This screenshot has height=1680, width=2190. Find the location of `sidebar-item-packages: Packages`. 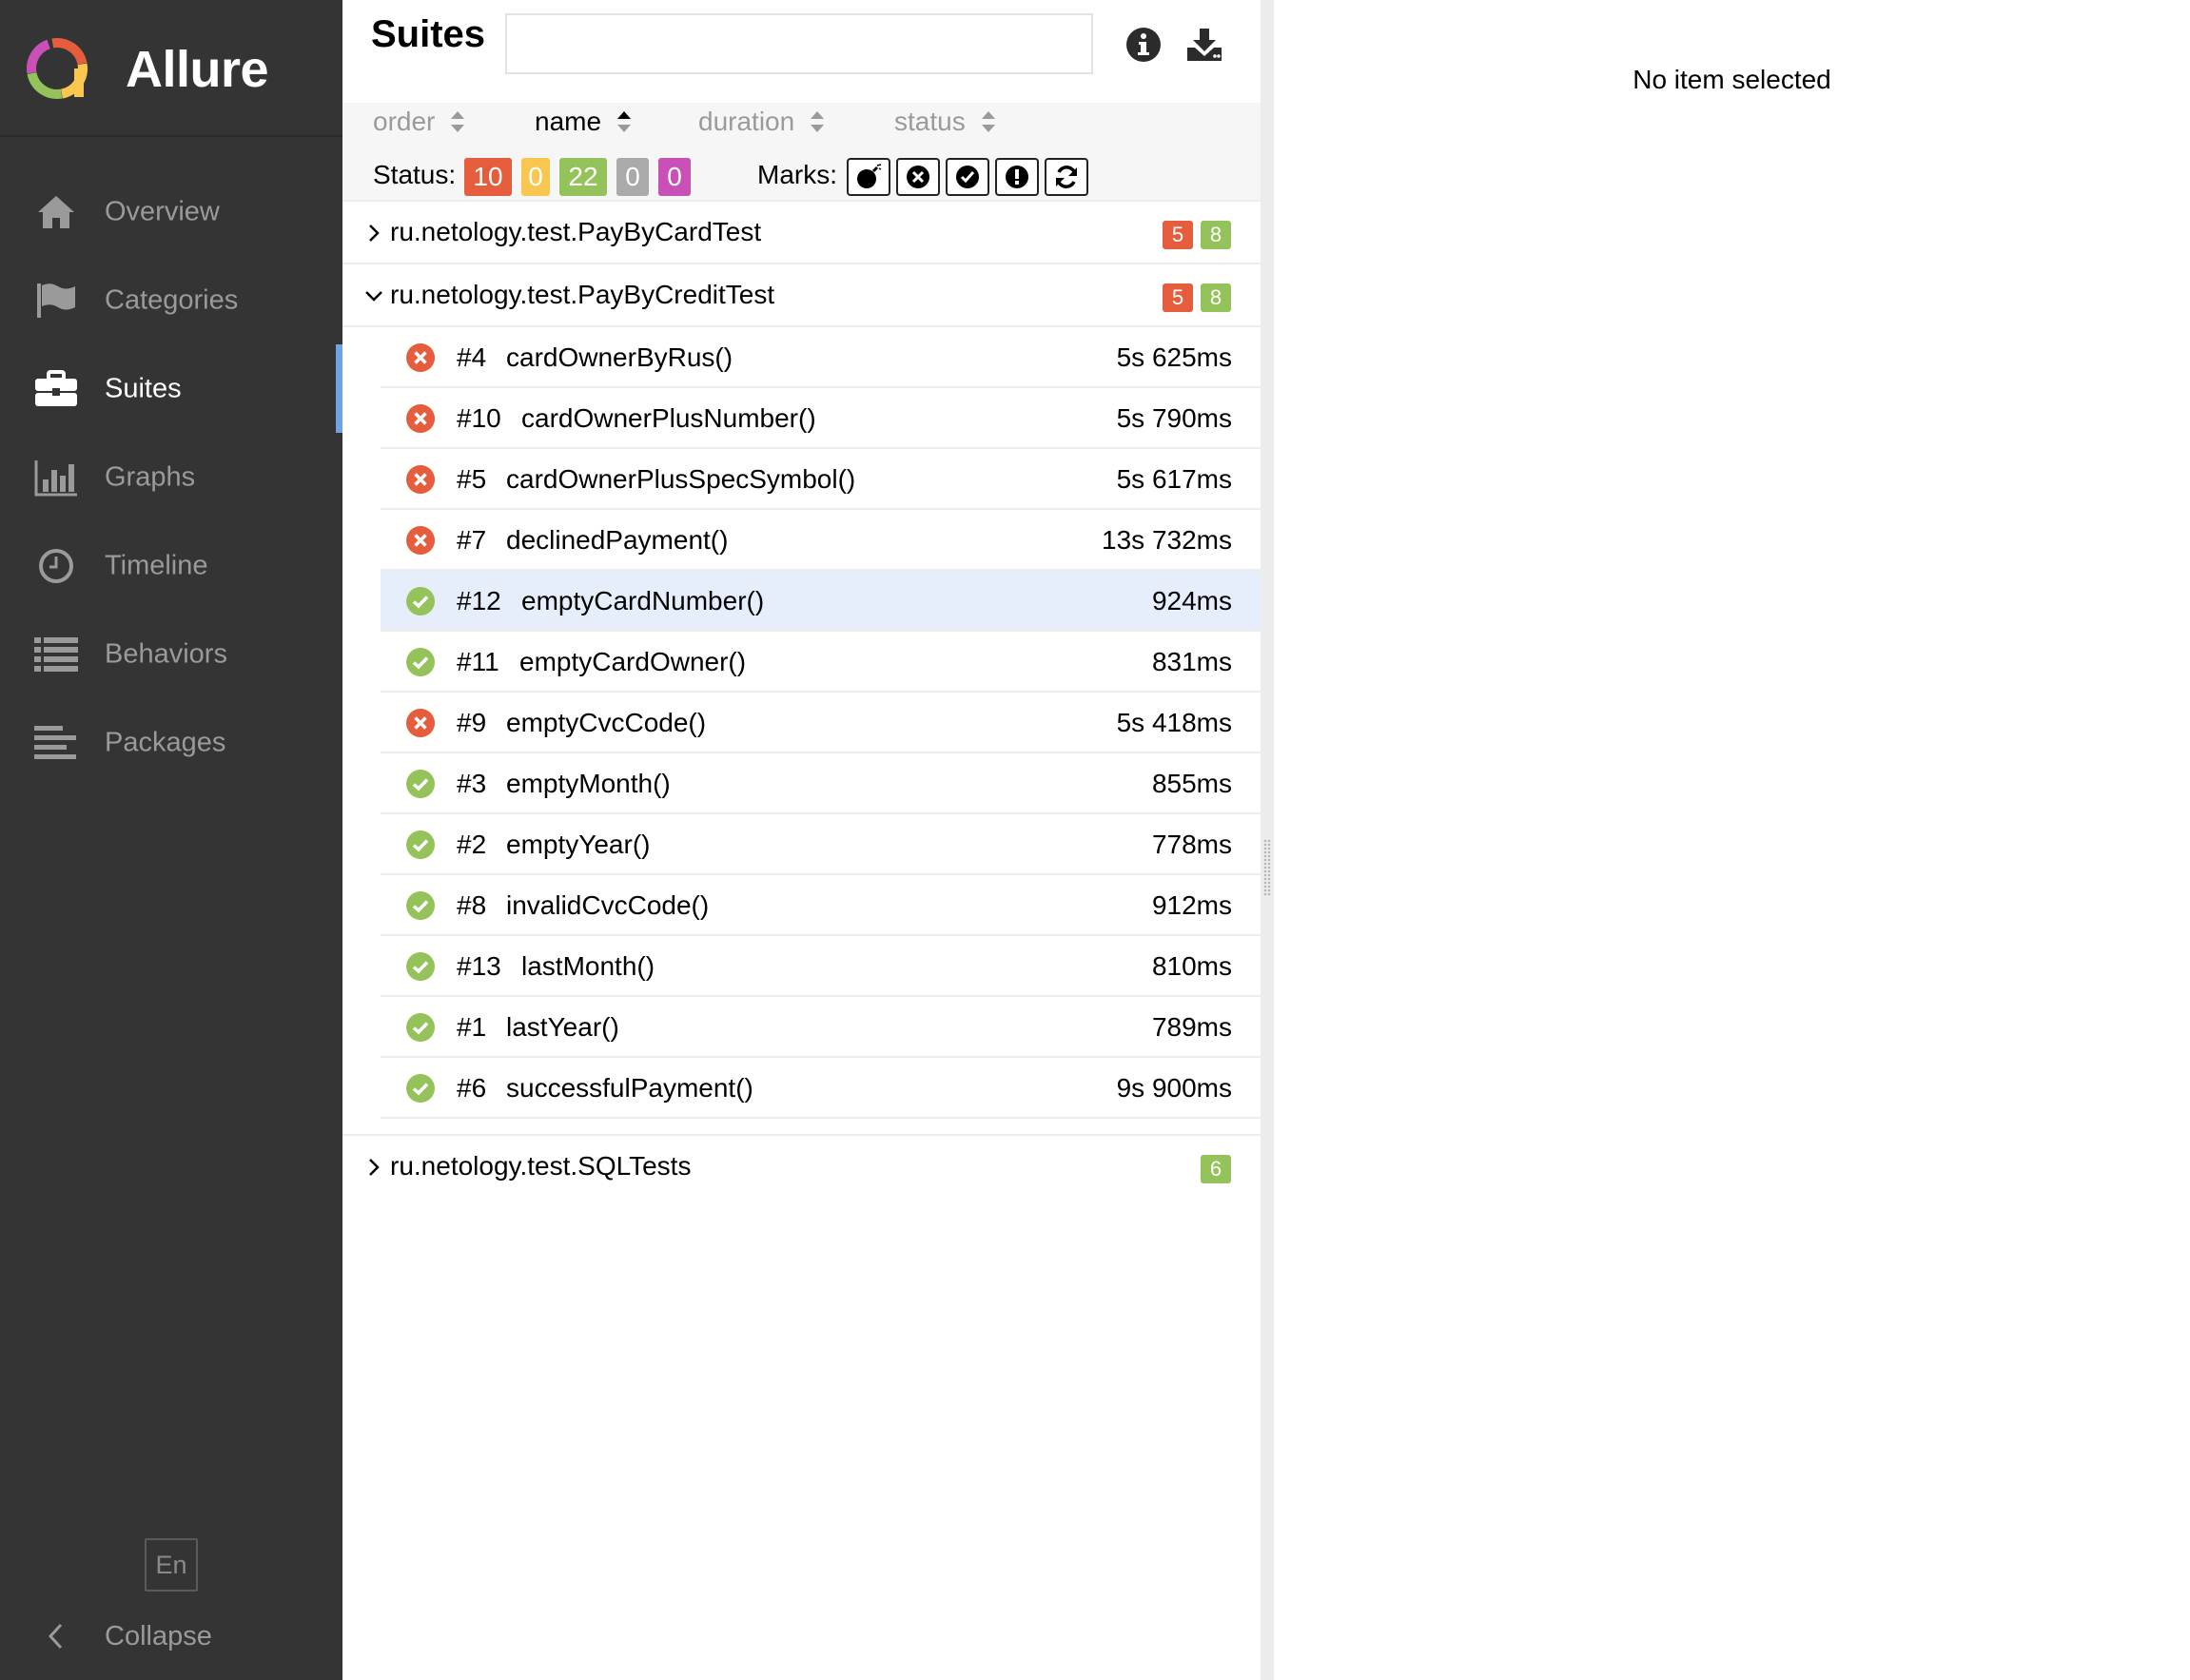

sidebar-item-packages: Packages is located at coordinates (171, 742).